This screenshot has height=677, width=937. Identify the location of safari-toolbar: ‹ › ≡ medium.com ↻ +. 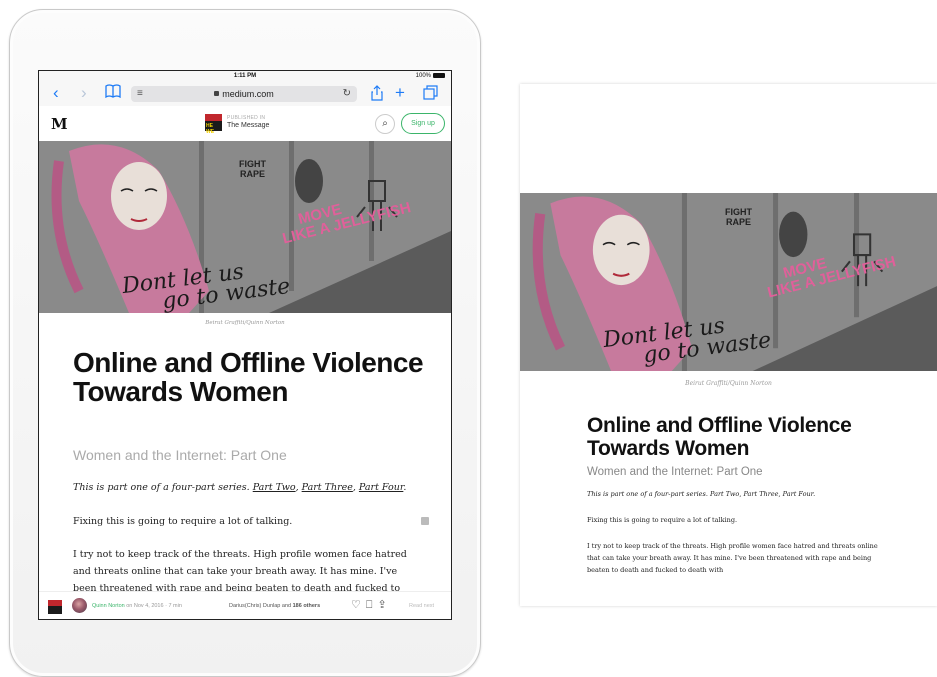
(245, 94).